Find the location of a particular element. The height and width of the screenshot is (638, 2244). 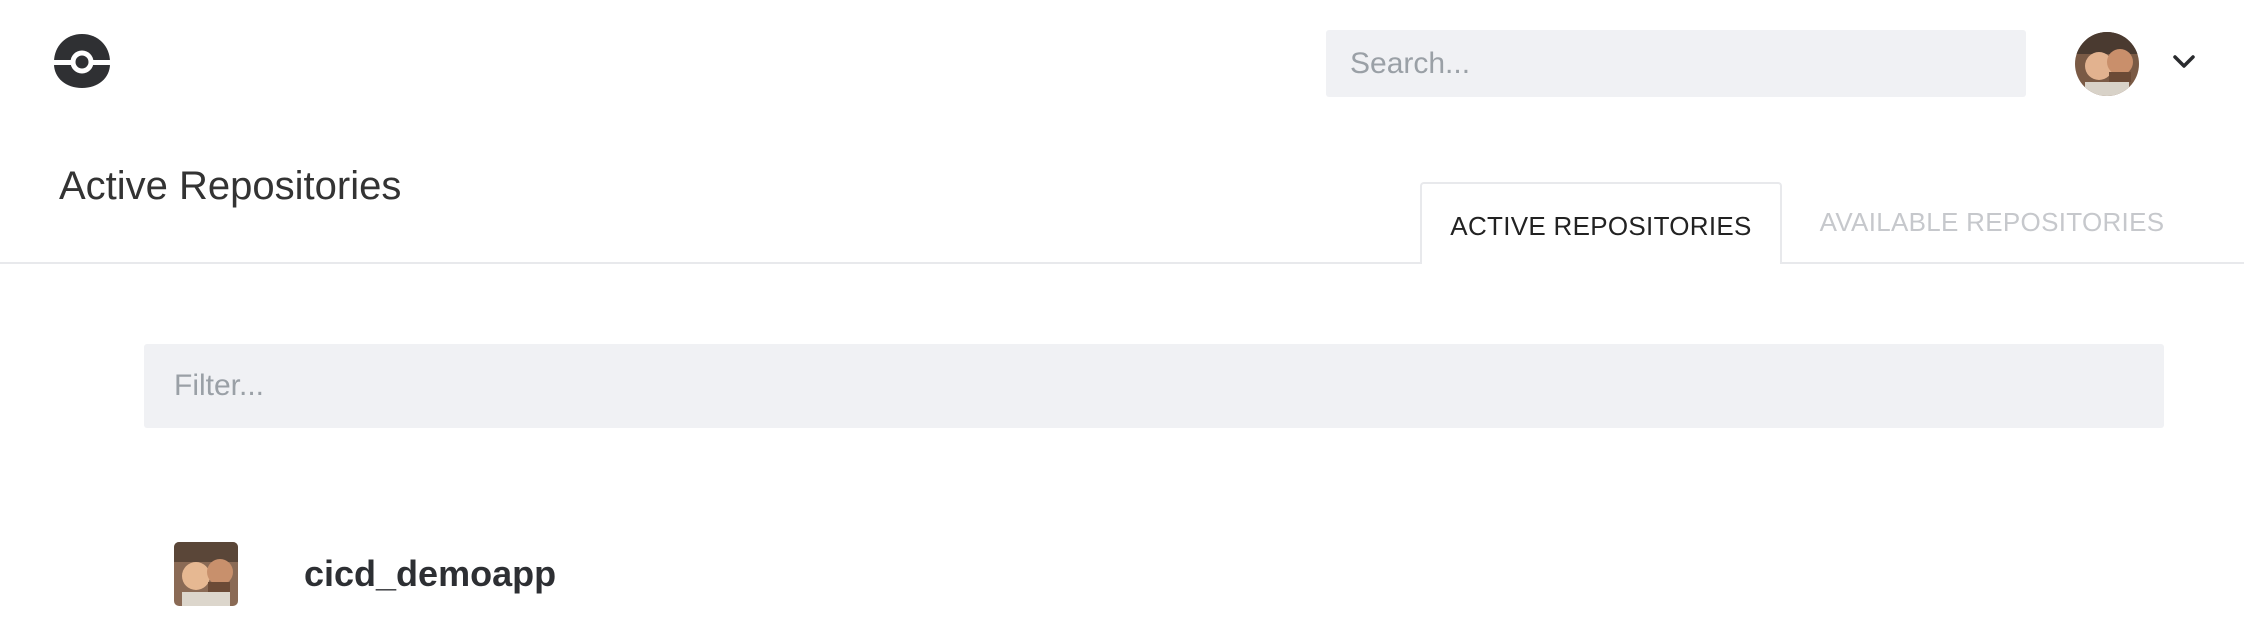

tab-available-repositories: AVAILABLE REPOSITORIES is located at coordinates (1992, 222).